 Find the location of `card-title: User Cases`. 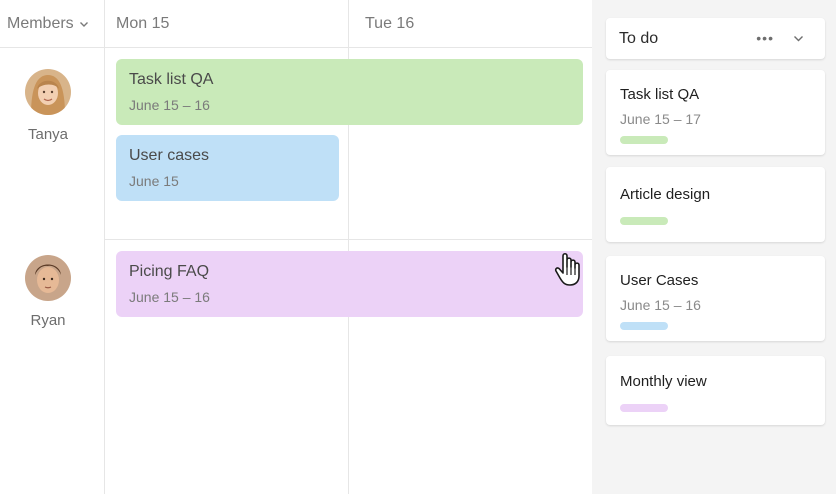

card-title: User Cases is located at coordinates (659, 280).